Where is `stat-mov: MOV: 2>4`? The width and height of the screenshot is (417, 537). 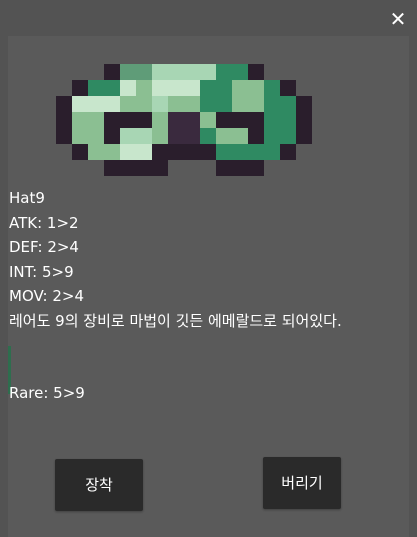
stat-mov: MOV: 2>4 is located at coordinates (46, 296).